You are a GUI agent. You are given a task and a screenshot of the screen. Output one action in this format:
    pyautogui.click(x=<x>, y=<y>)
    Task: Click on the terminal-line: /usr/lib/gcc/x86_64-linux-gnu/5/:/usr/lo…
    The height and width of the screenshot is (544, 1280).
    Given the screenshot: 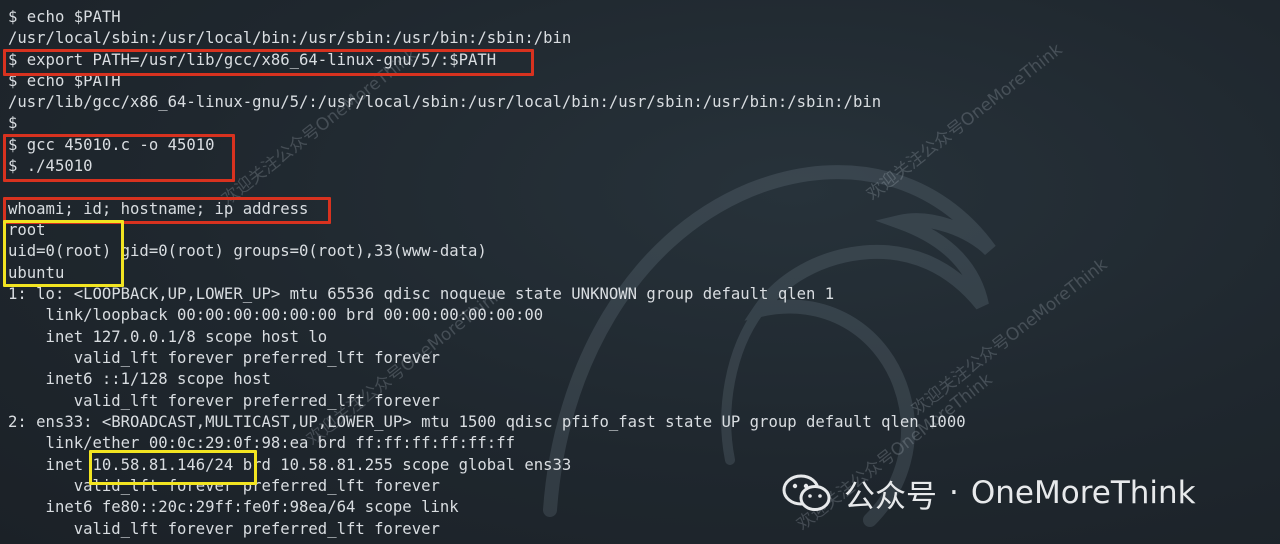 What is the action you would take?
    pyautogui.click(x=445, y=102)
    